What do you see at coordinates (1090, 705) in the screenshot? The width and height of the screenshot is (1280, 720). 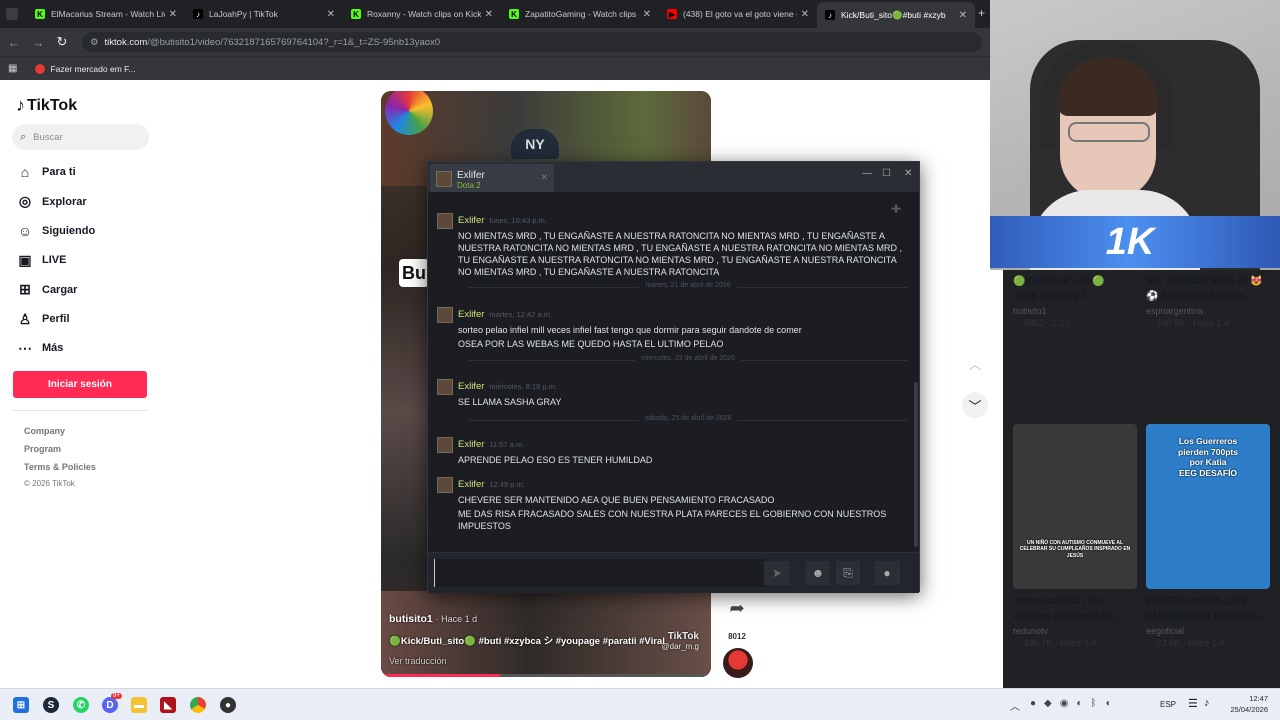 I see `tray-icons: ● ◆ ◉ ◐ ᛒ ◖` at bounding box center [1090, 705].